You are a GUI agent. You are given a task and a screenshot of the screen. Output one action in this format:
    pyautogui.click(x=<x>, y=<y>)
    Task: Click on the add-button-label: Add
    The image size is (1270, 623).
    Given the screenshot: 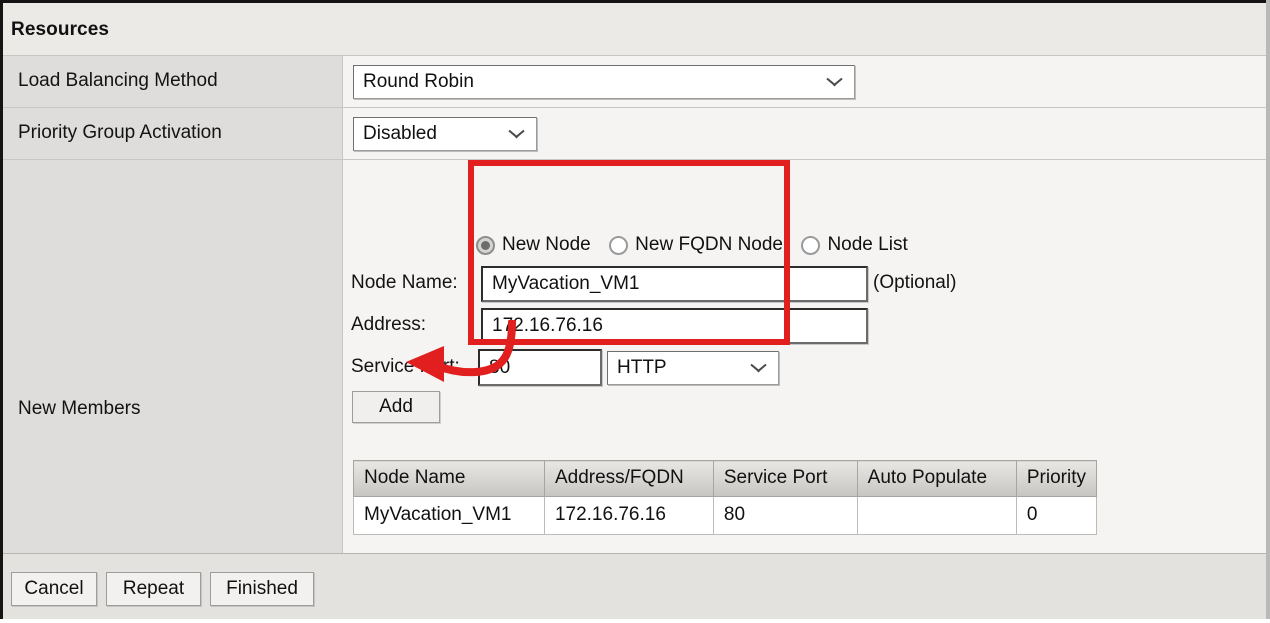 What is the action you would take?
    pyautogui.click(x=396, y=406)
    